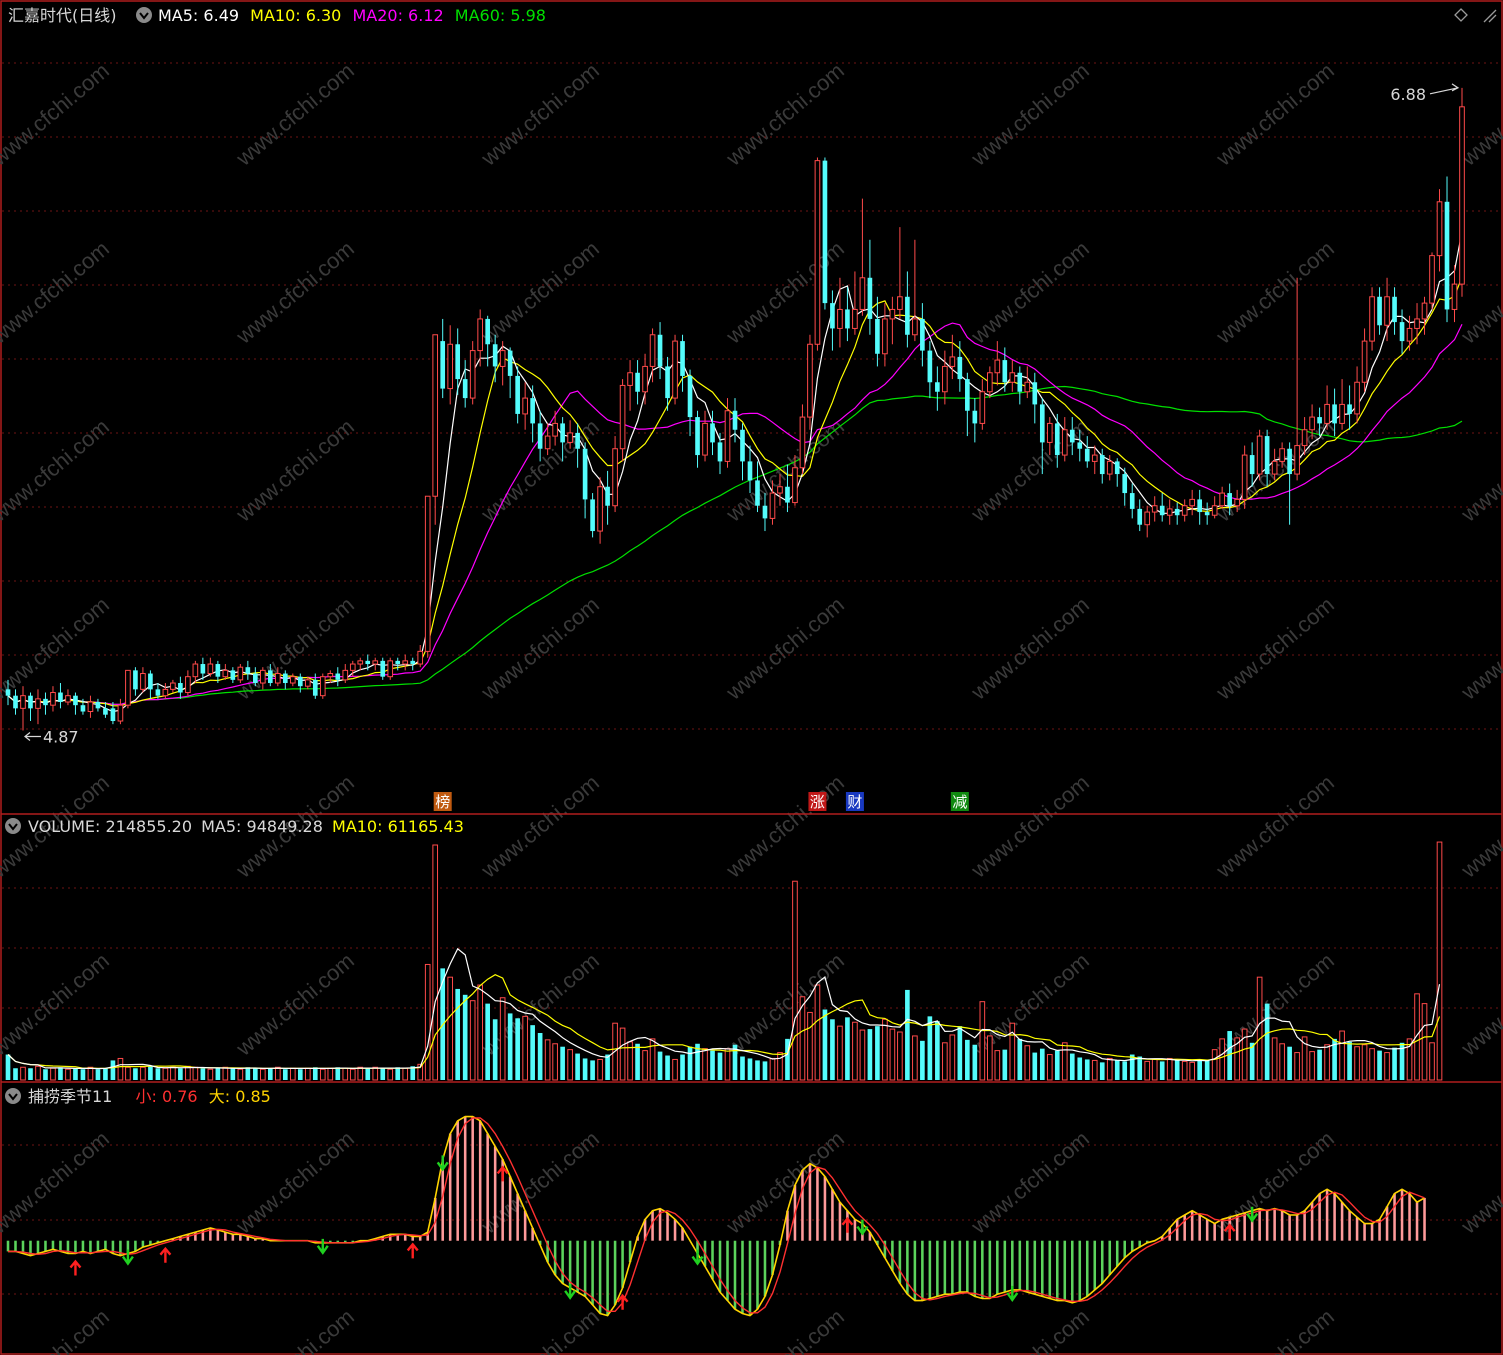  Describe the element at coordinates (144, 15) in the screenshot. I see `header-dropdown-icon` at that location.